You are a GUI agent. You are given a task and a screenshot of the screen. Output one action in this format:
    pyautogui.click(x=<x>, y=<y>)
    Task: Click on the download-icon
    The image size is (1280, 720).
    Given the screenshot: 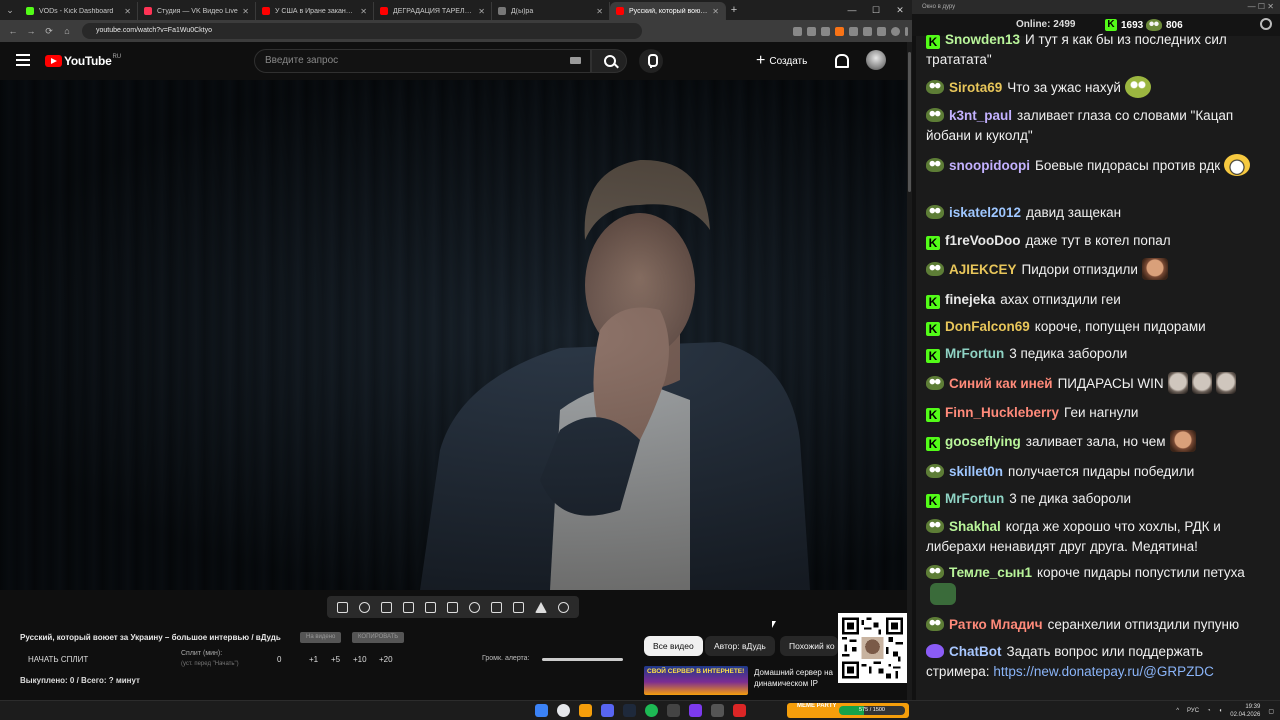 What is the action you would take?
    pyautogui.click(x=881, y=31)
    